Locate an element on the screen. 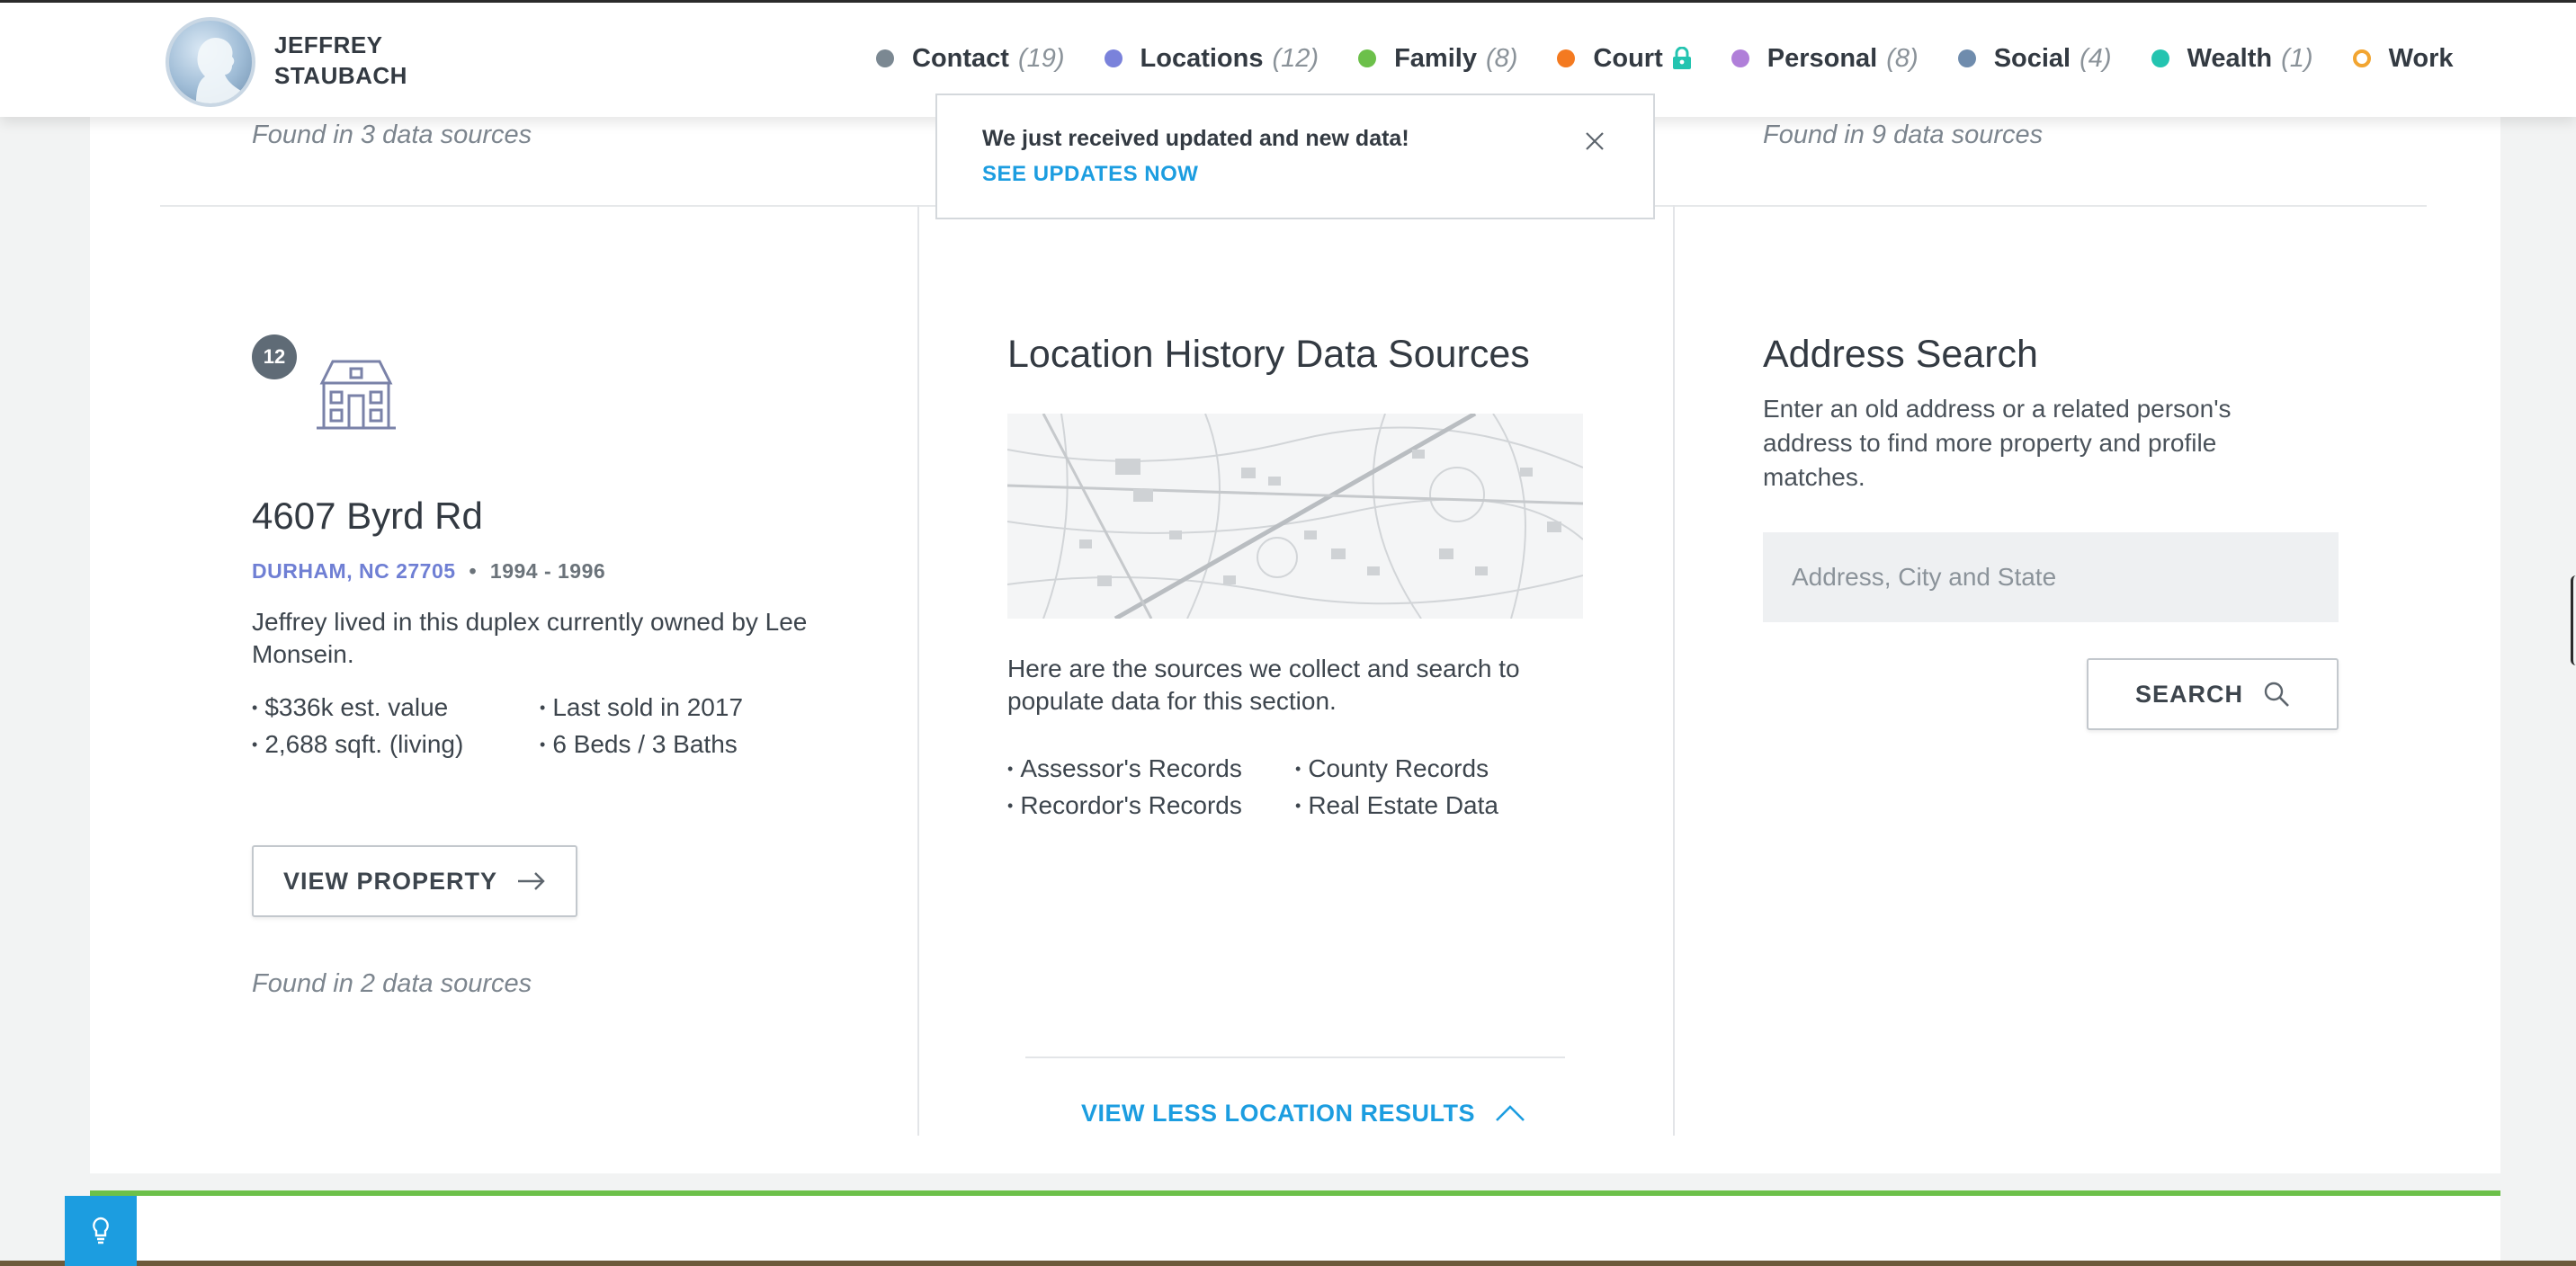  street-map-image is located at coordinates (1295, 516).